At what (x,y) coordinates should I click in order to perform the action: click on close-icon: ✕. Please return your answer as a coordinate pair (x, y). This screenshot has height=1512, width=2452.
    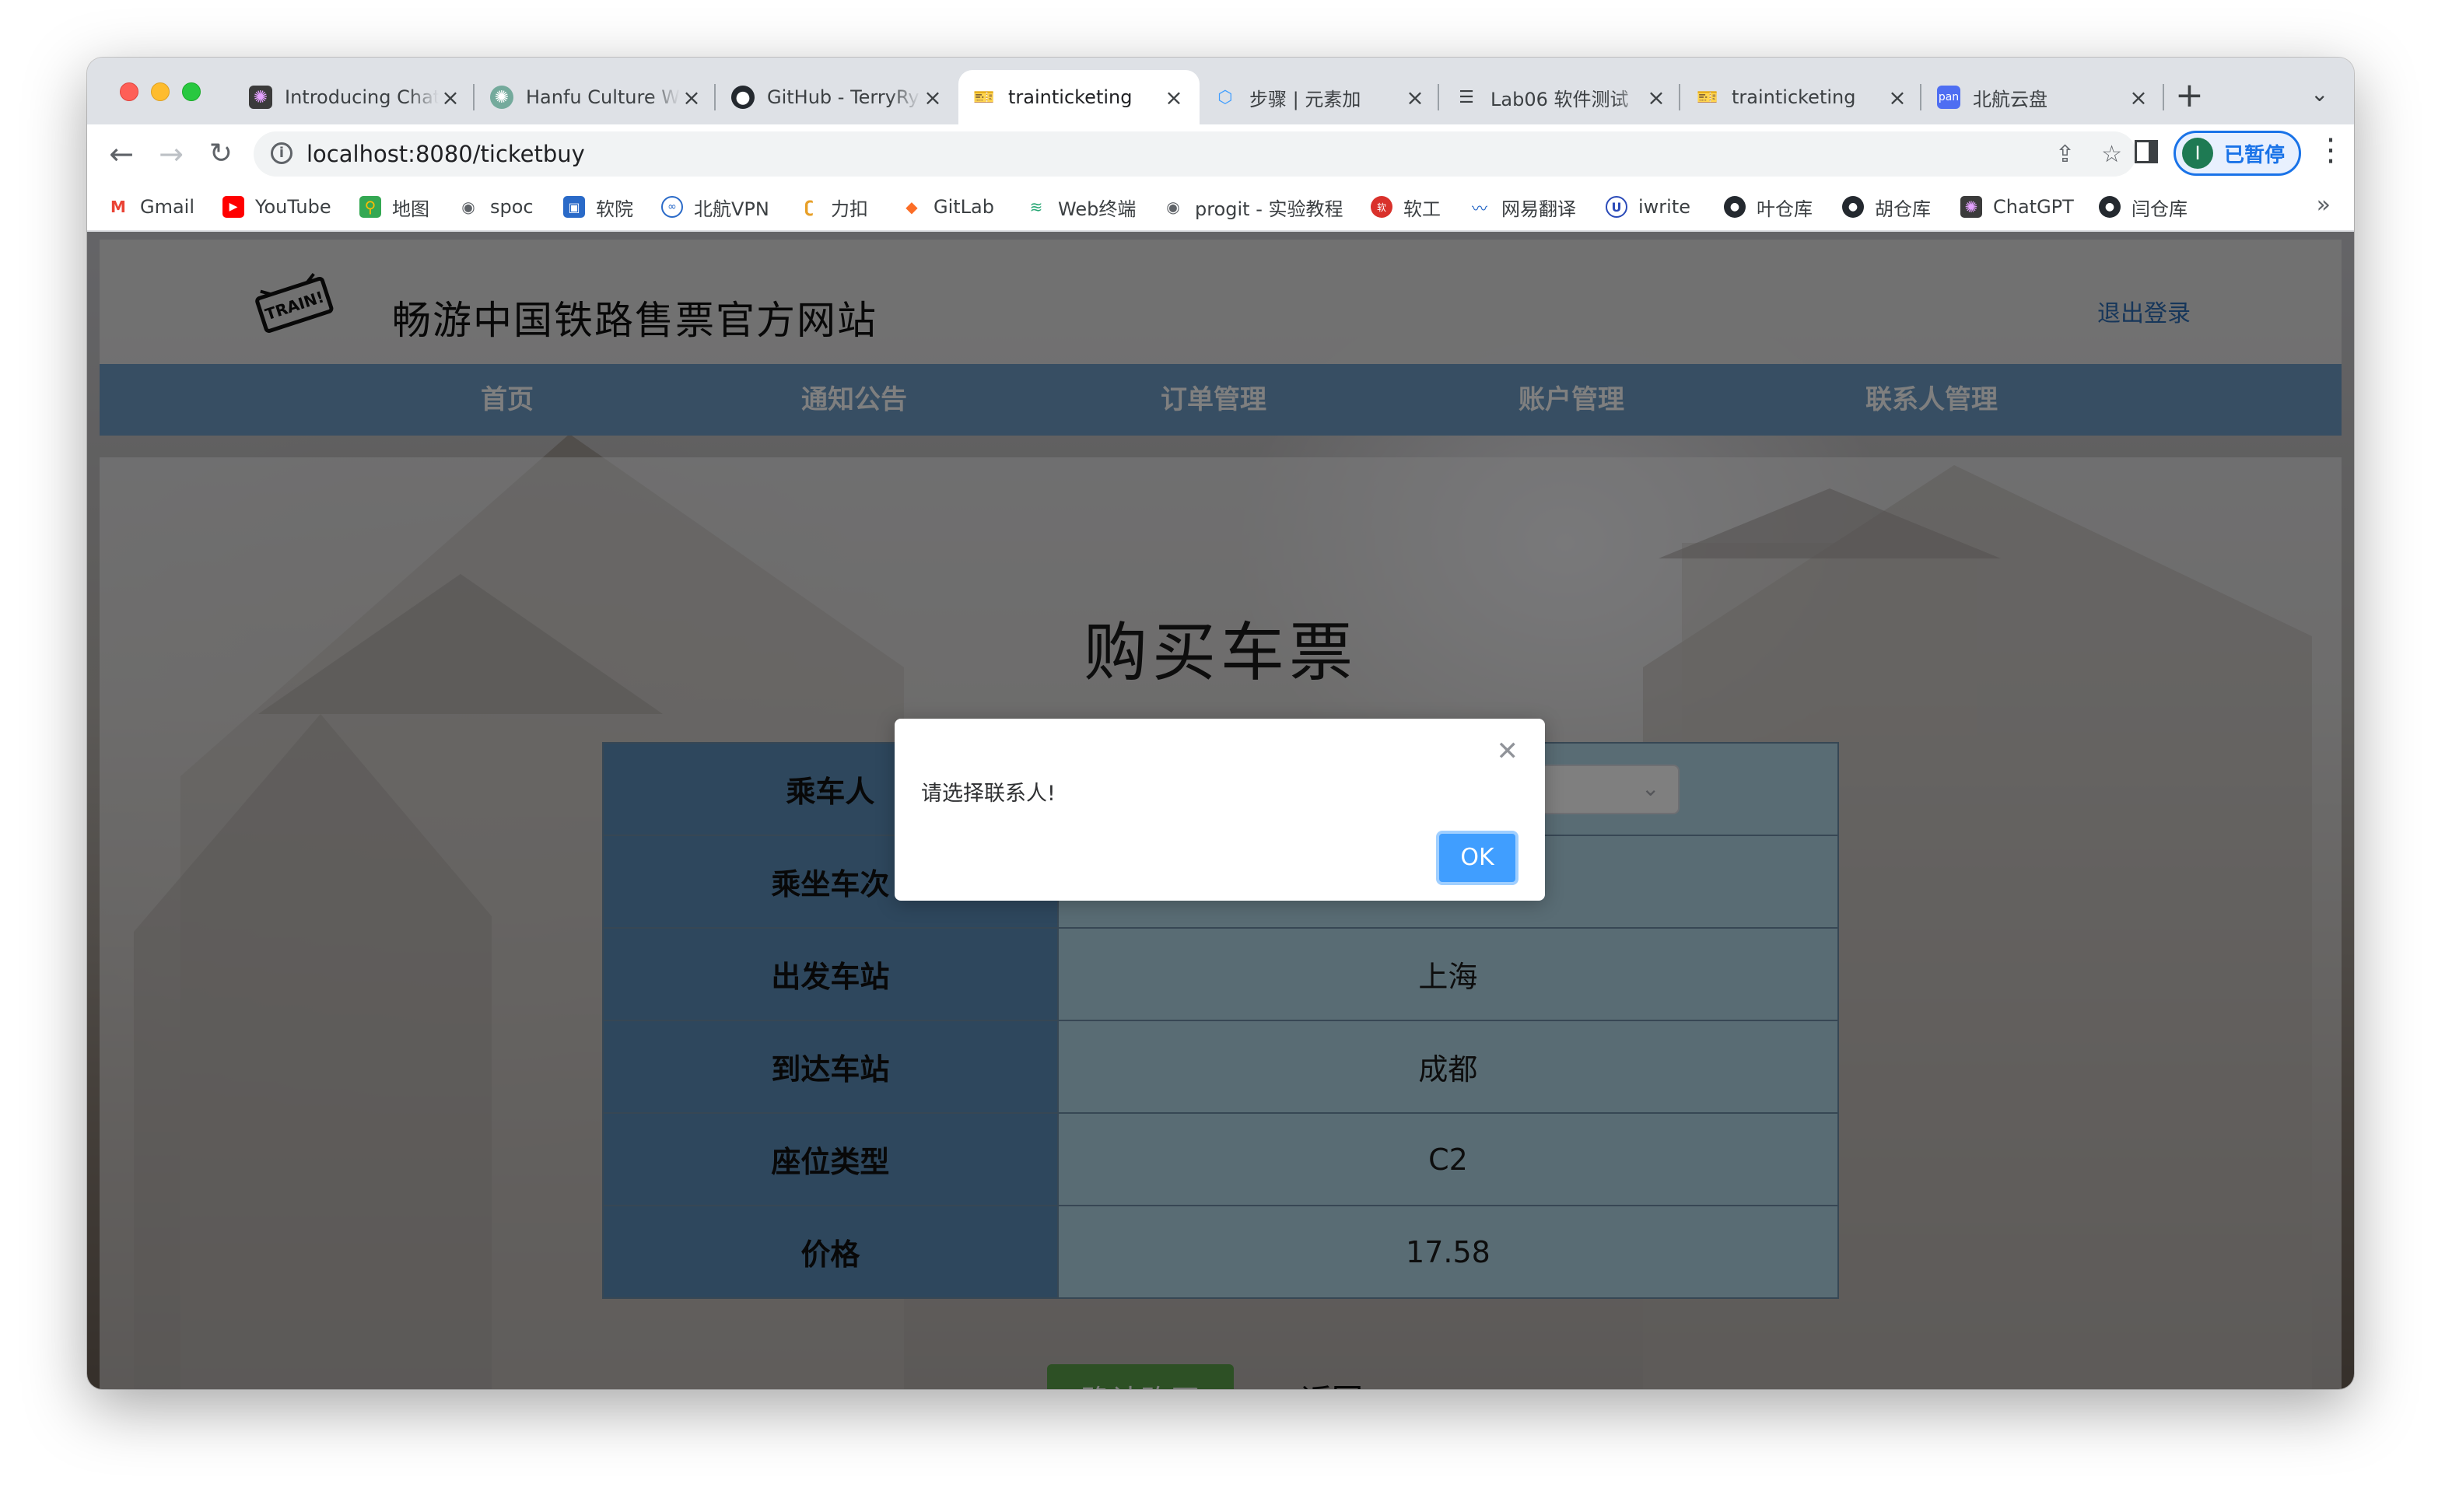
    Looking at the image, I should click on (1508, 752).